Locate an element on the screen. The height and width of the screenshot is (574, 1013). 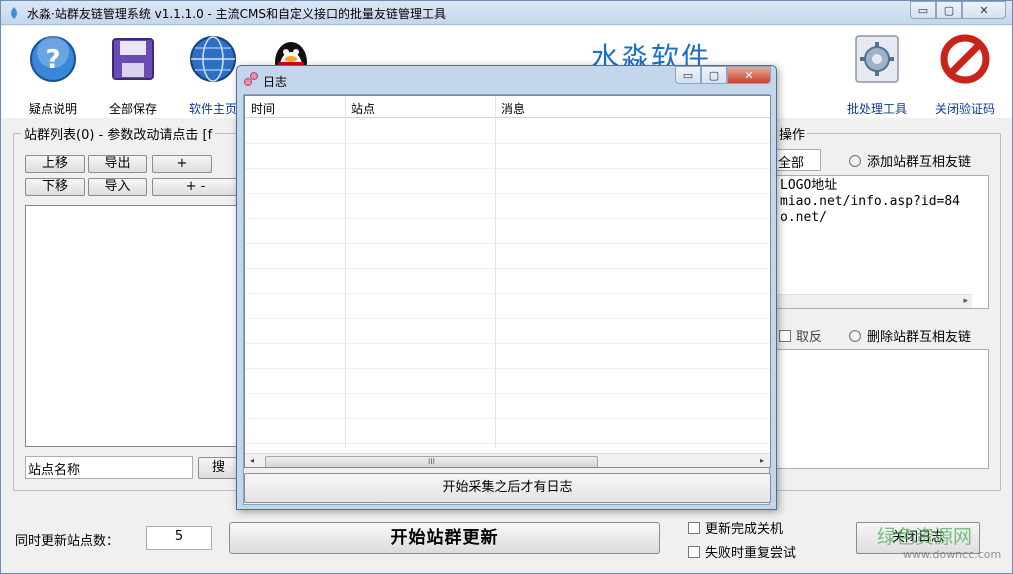
save-all-label: 全部保存 is located at coordinates (132, 109).